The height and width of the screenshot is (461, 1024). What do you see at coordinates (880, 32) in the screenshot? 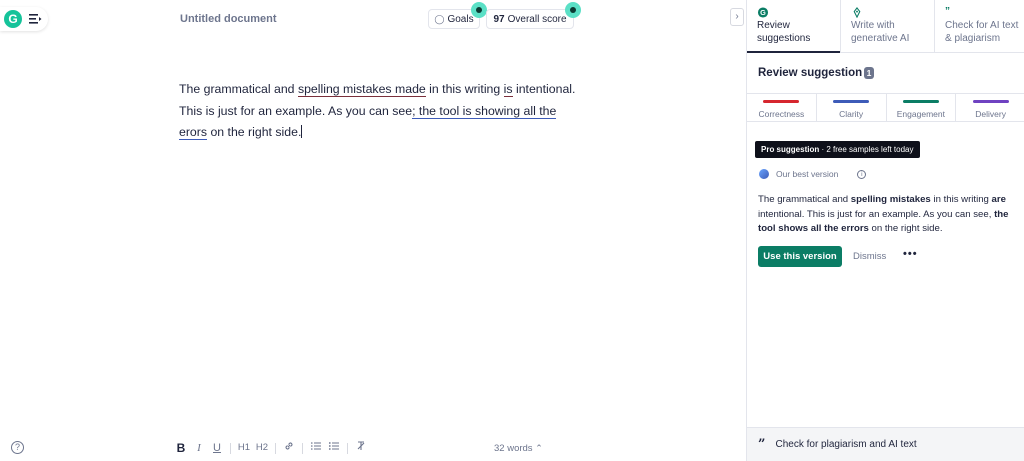
I see `tab-label: Write with generative AI` at bounding box center [880, 32].